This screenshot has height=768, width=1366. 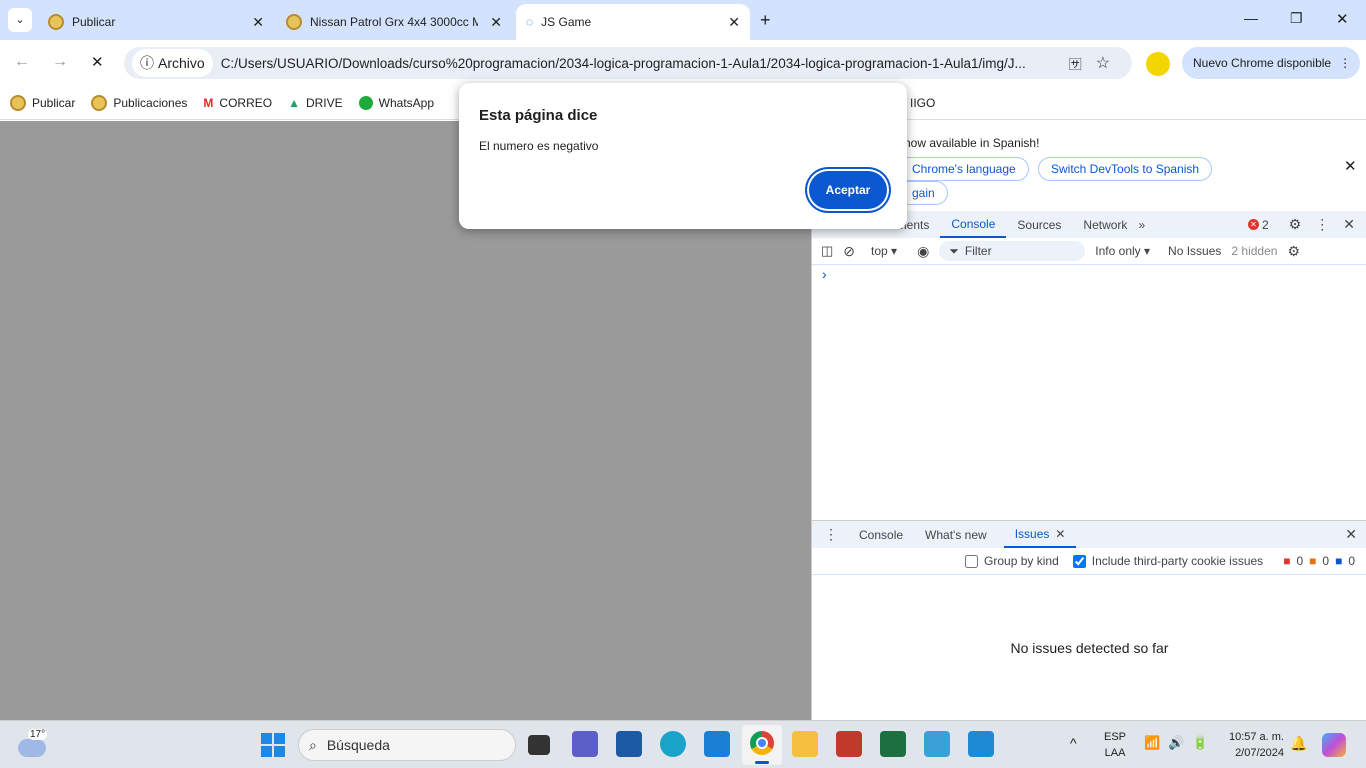 What do you see at coordinates (1351, 561) in the screenshot?
I see `issue-info-count: 0` at bounding box center [1351, 561].